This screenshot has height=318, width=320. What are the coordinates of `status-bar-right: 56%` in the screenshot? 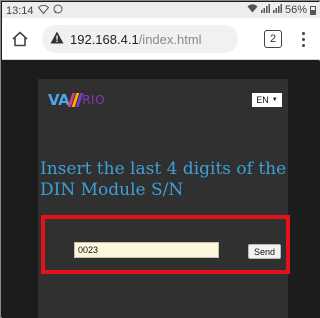 It's located at (281, 10).